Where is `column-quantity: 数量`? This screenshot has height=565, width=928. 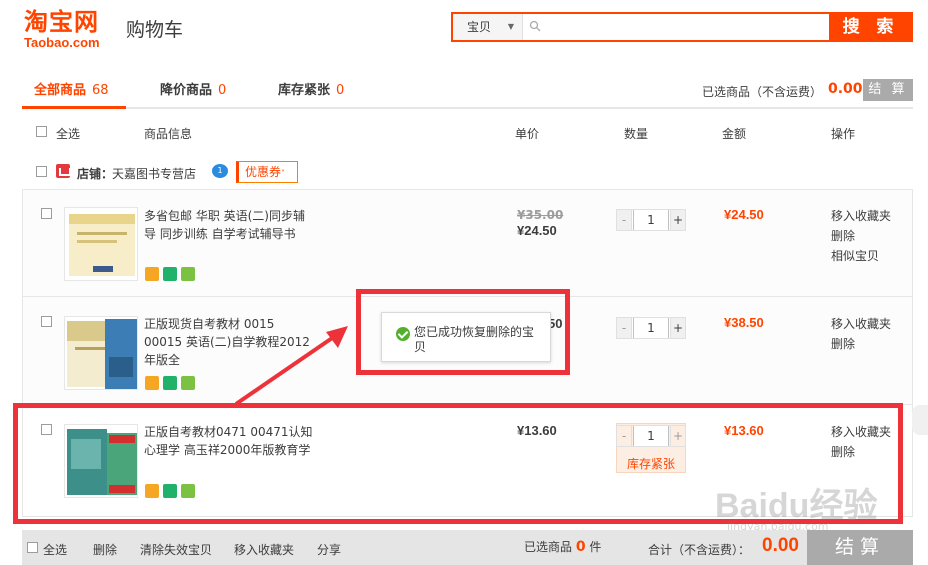 column-quantity: 数量 is located at coordinates (636, 134).